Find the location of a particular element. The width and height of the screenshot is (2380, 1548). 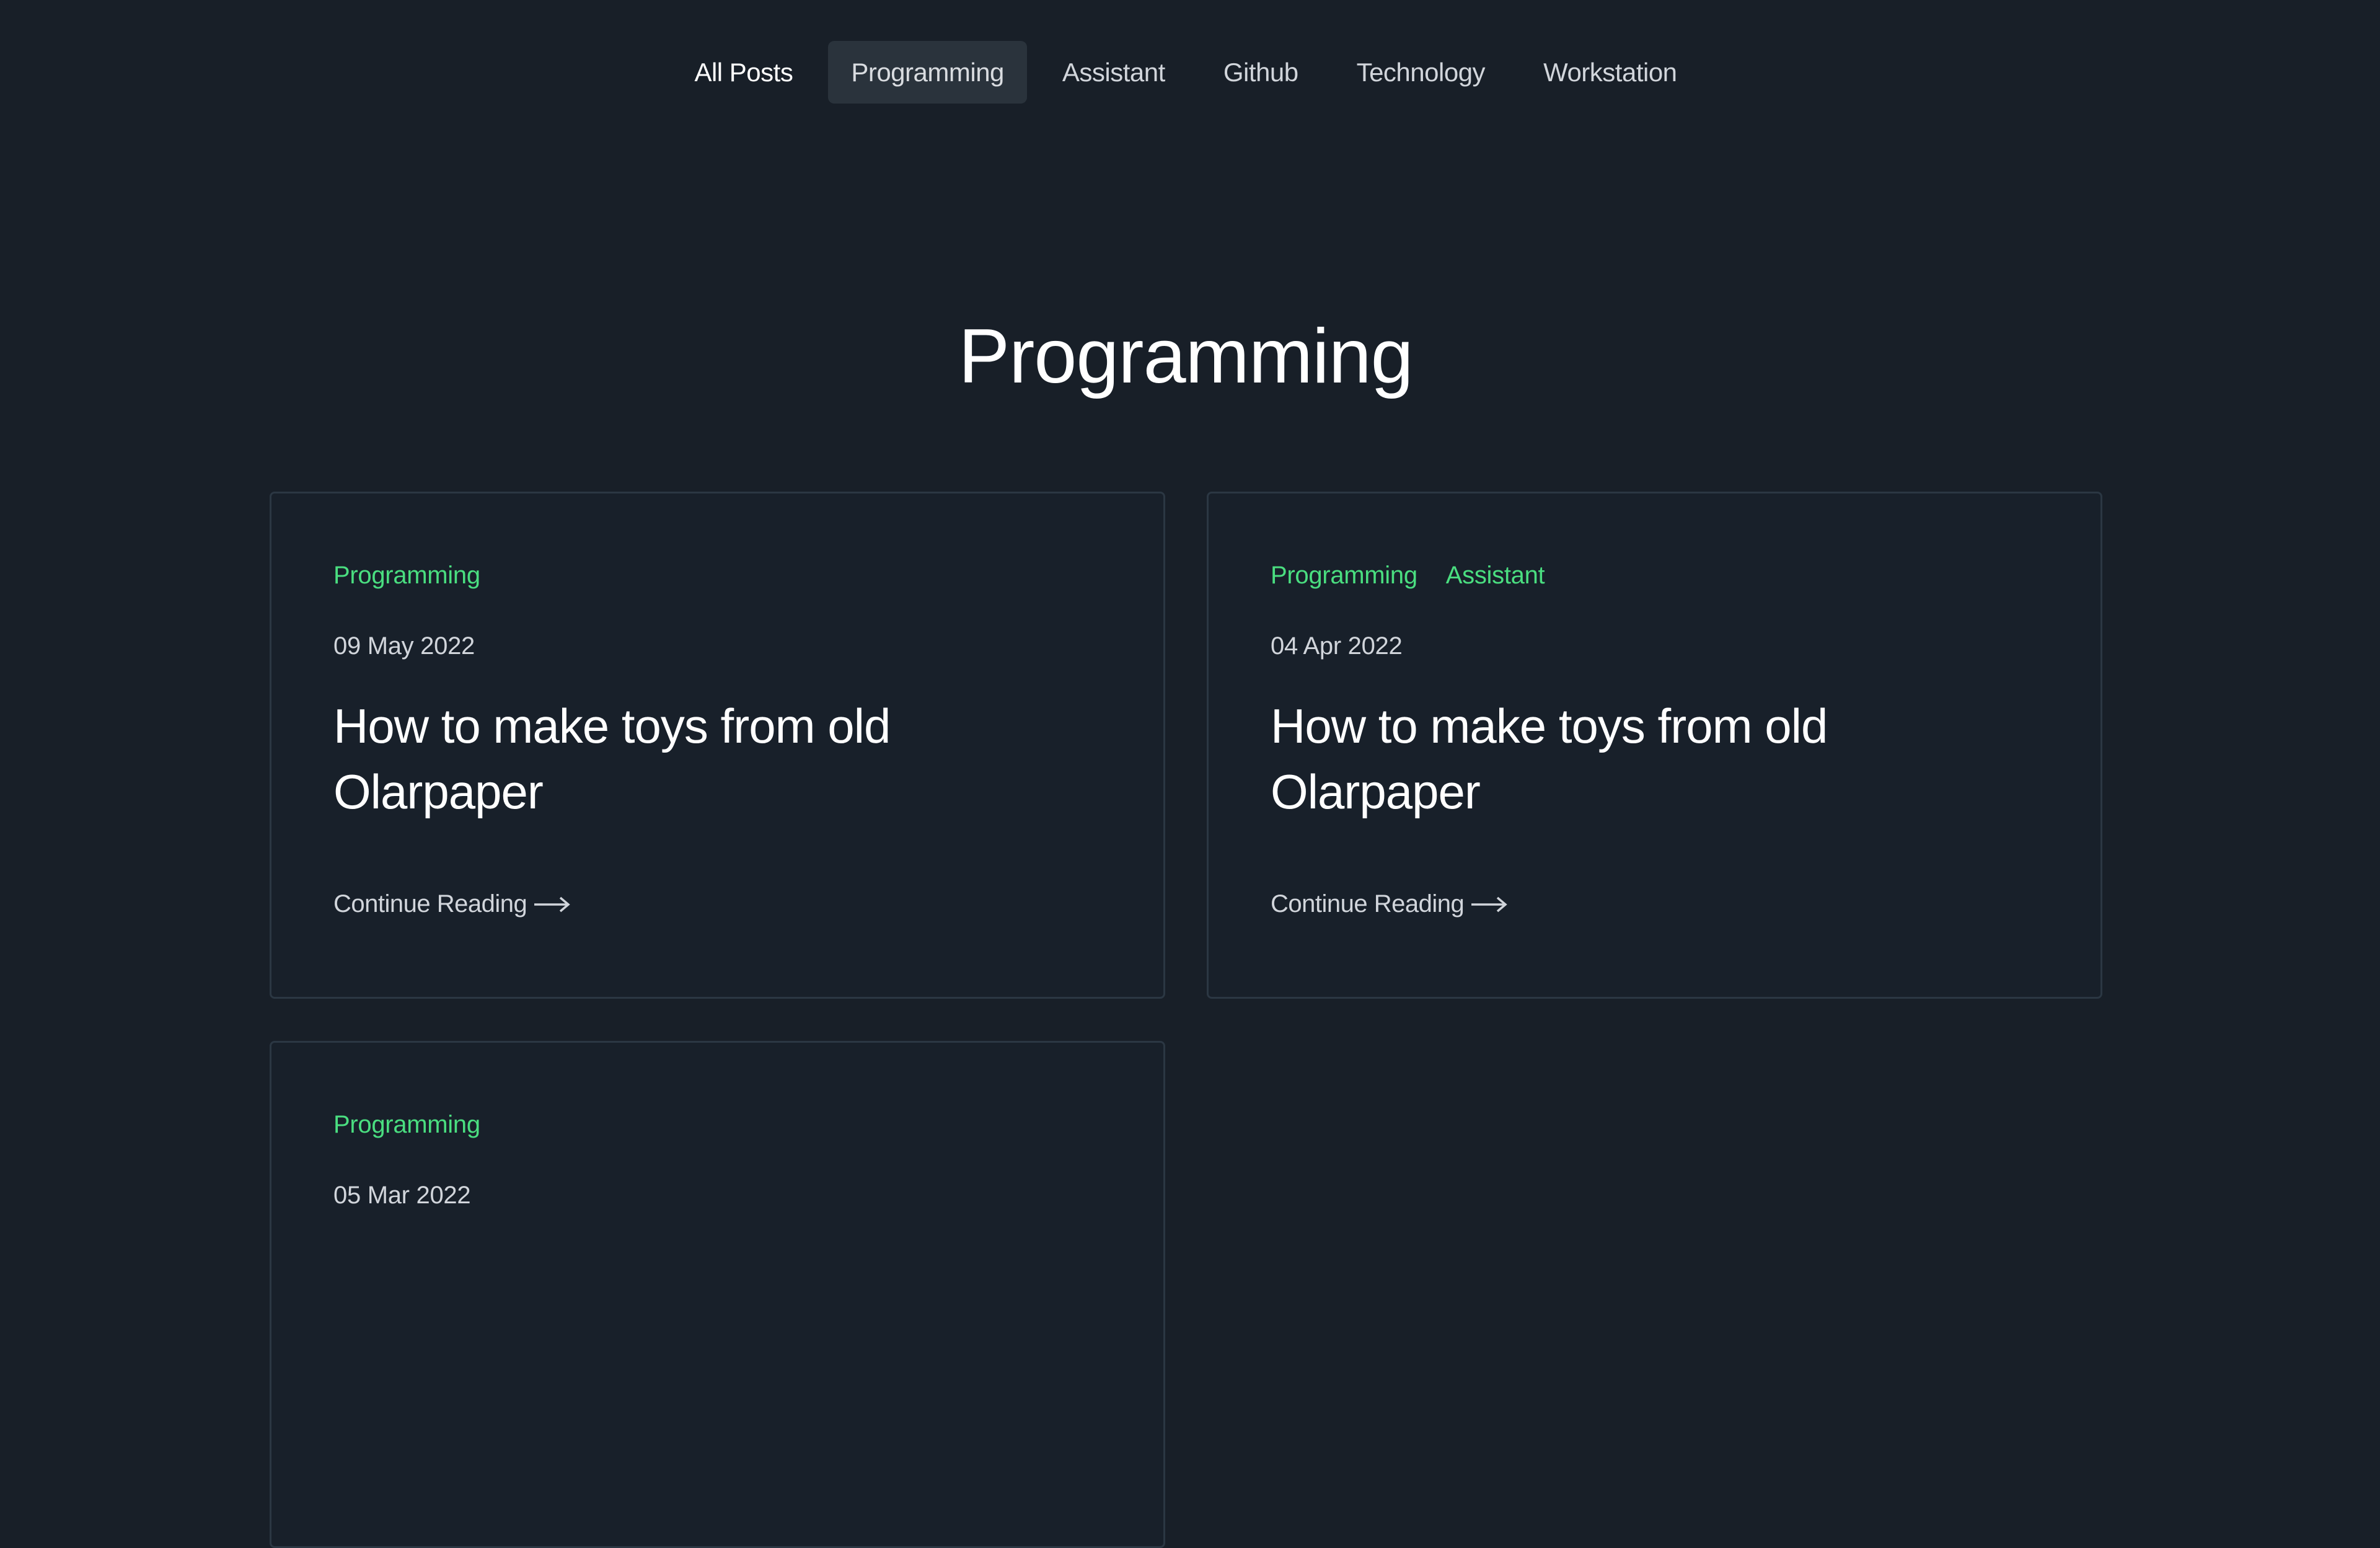

nav-item-technology: Technology is located at coordinates (1421, 72).